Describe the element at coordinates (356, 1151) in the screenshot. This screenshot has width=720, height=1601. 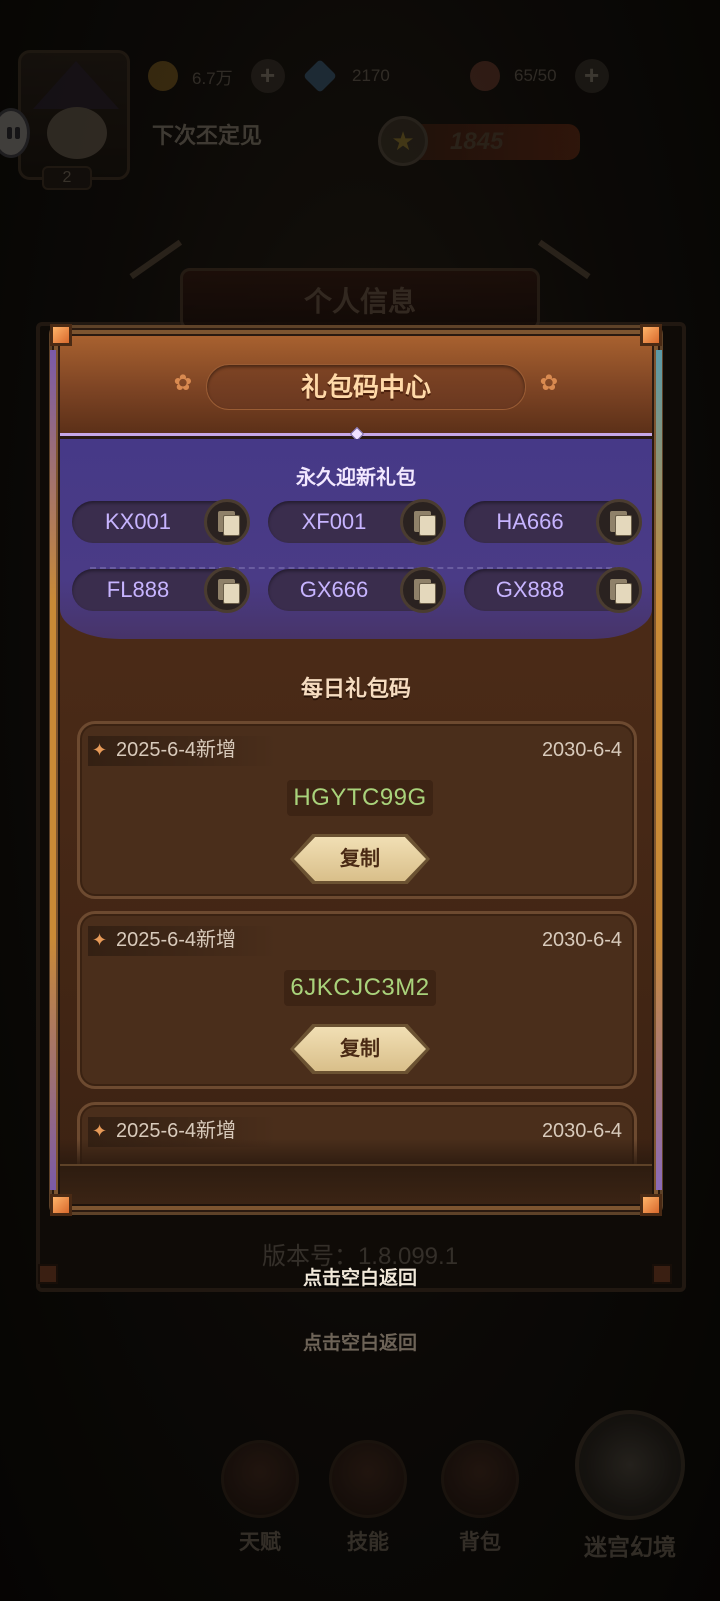
I see `scroll-fade` at that location.